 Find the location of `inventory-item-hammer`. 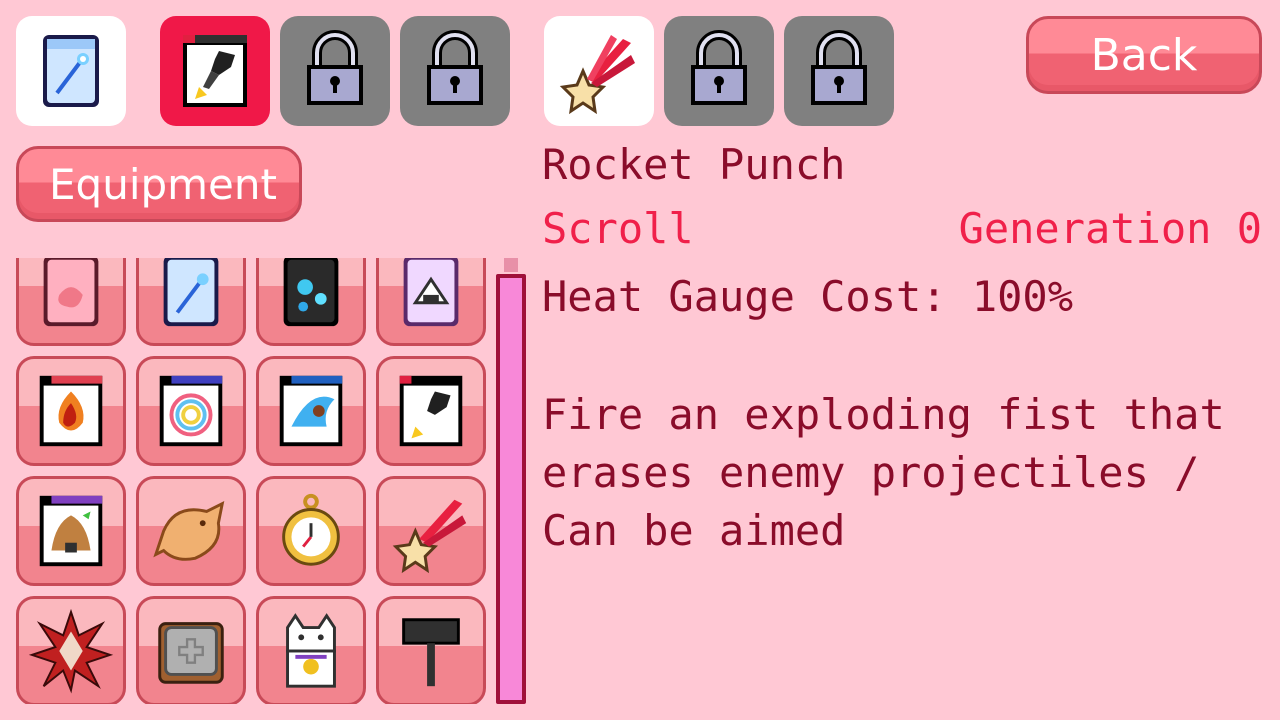

inventory-item-hammer is located at coordinates (431, 650).